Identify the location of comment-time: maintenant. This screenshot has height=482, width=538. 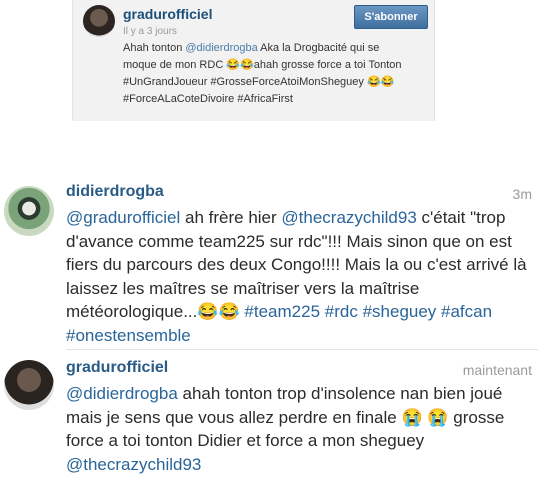
(497, 370).